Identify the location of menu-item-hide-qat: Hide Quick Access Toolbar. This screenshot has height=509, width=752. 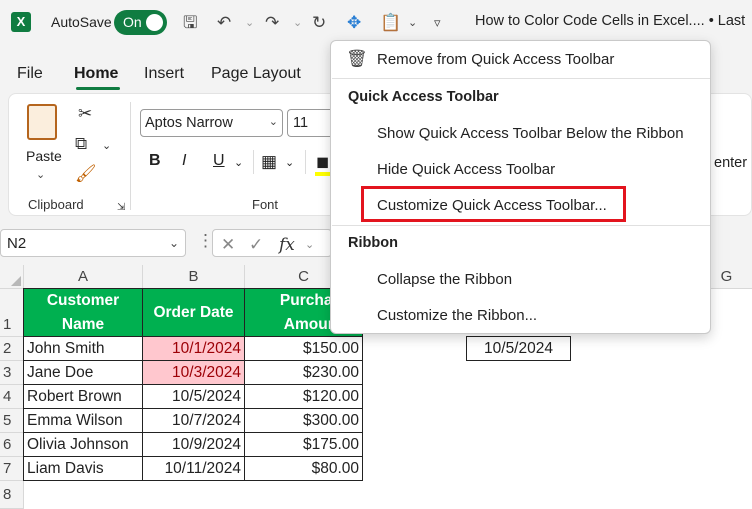
(466, 169).